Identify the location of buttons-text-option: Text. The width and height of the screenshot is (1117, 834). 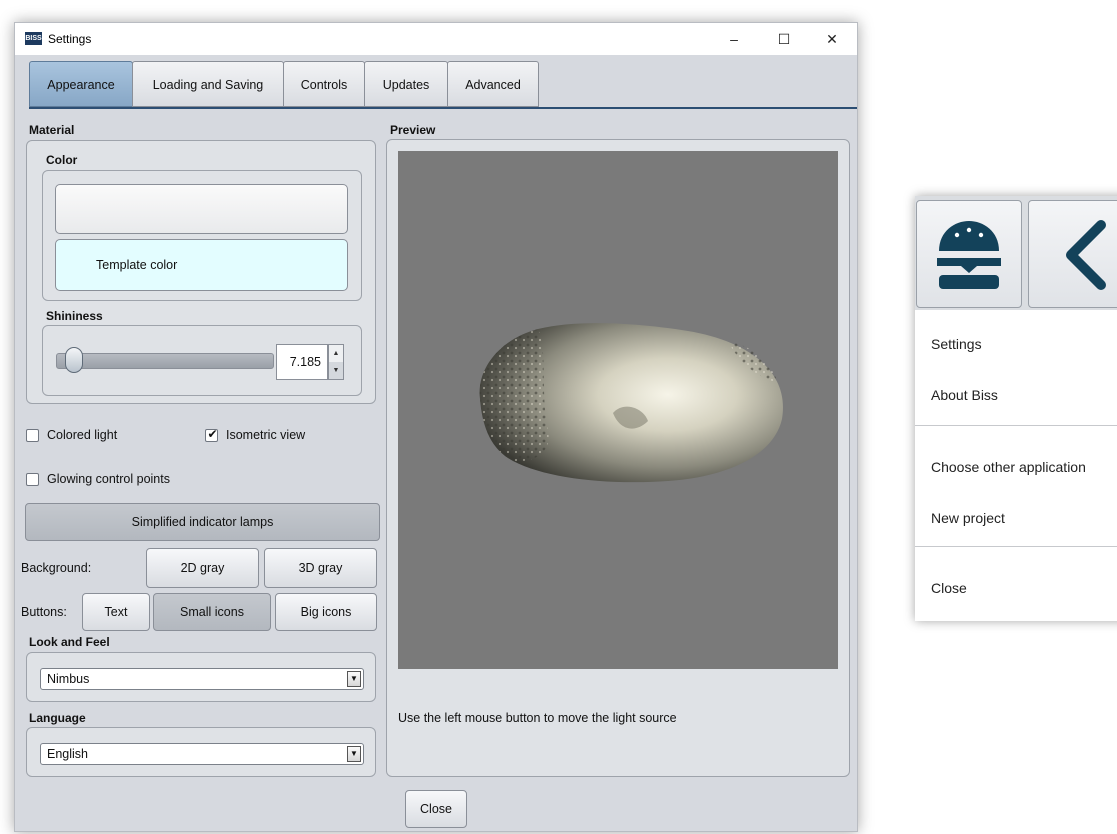
(116, 612).